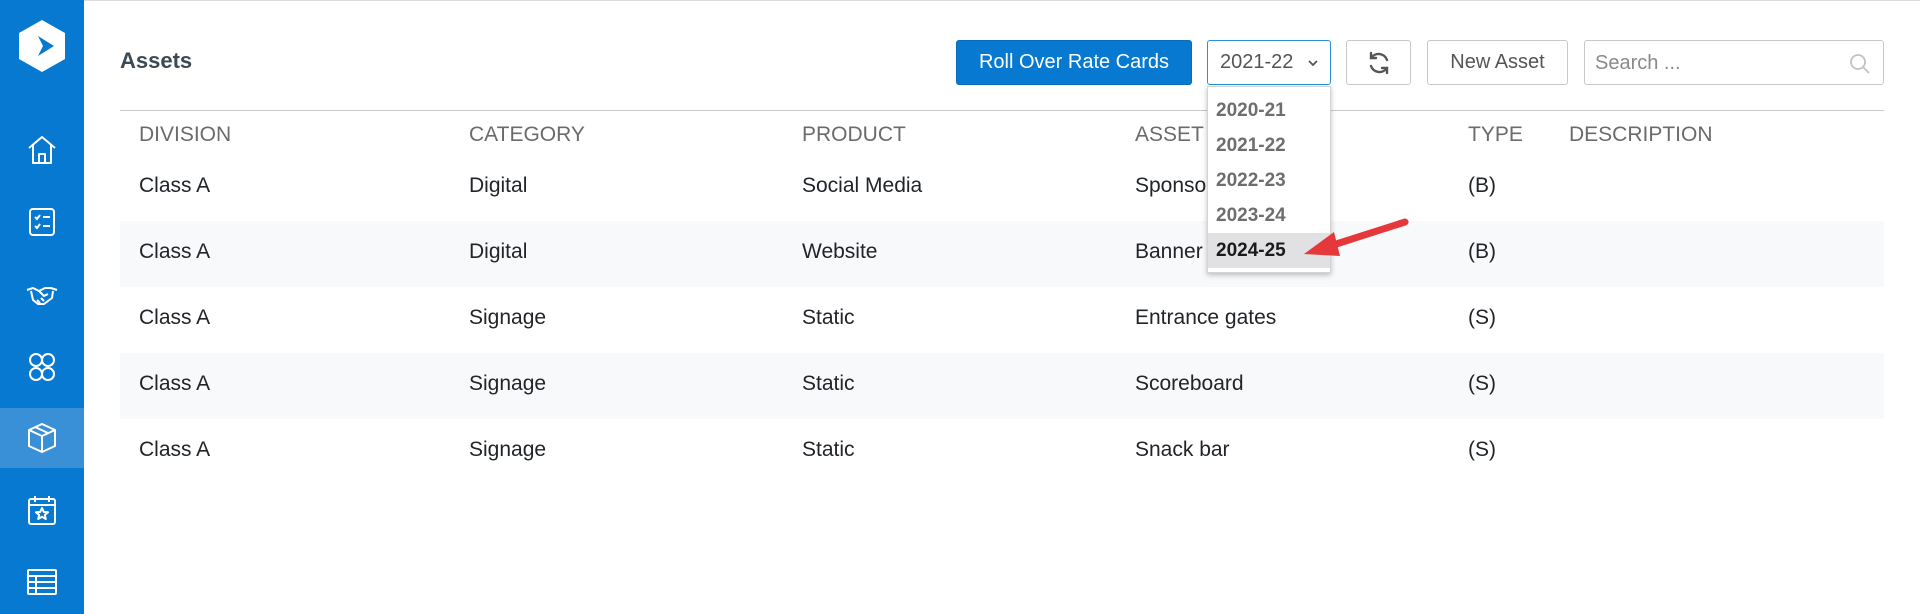  I want to click on year-option: 2020-21, so click(1269, 110).